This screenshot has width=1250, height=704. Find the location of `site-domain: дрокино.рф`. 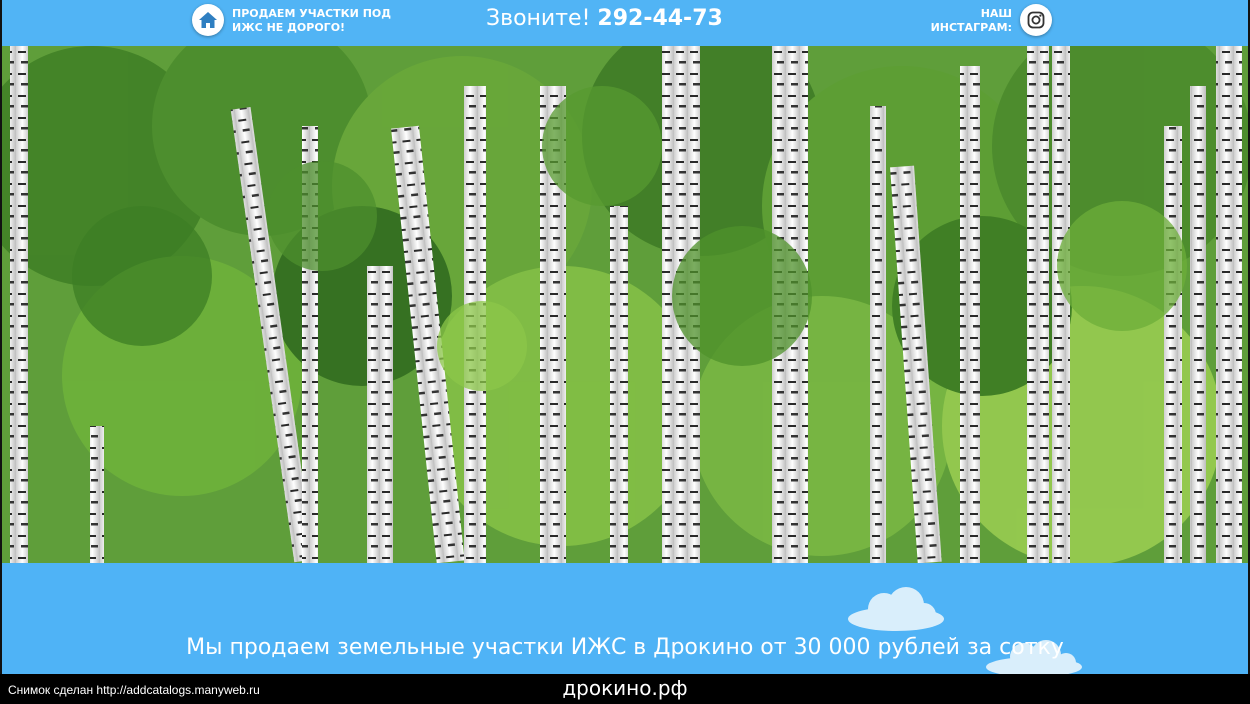

site-domain: дрокино.рф is located at coordinates (625, 688).